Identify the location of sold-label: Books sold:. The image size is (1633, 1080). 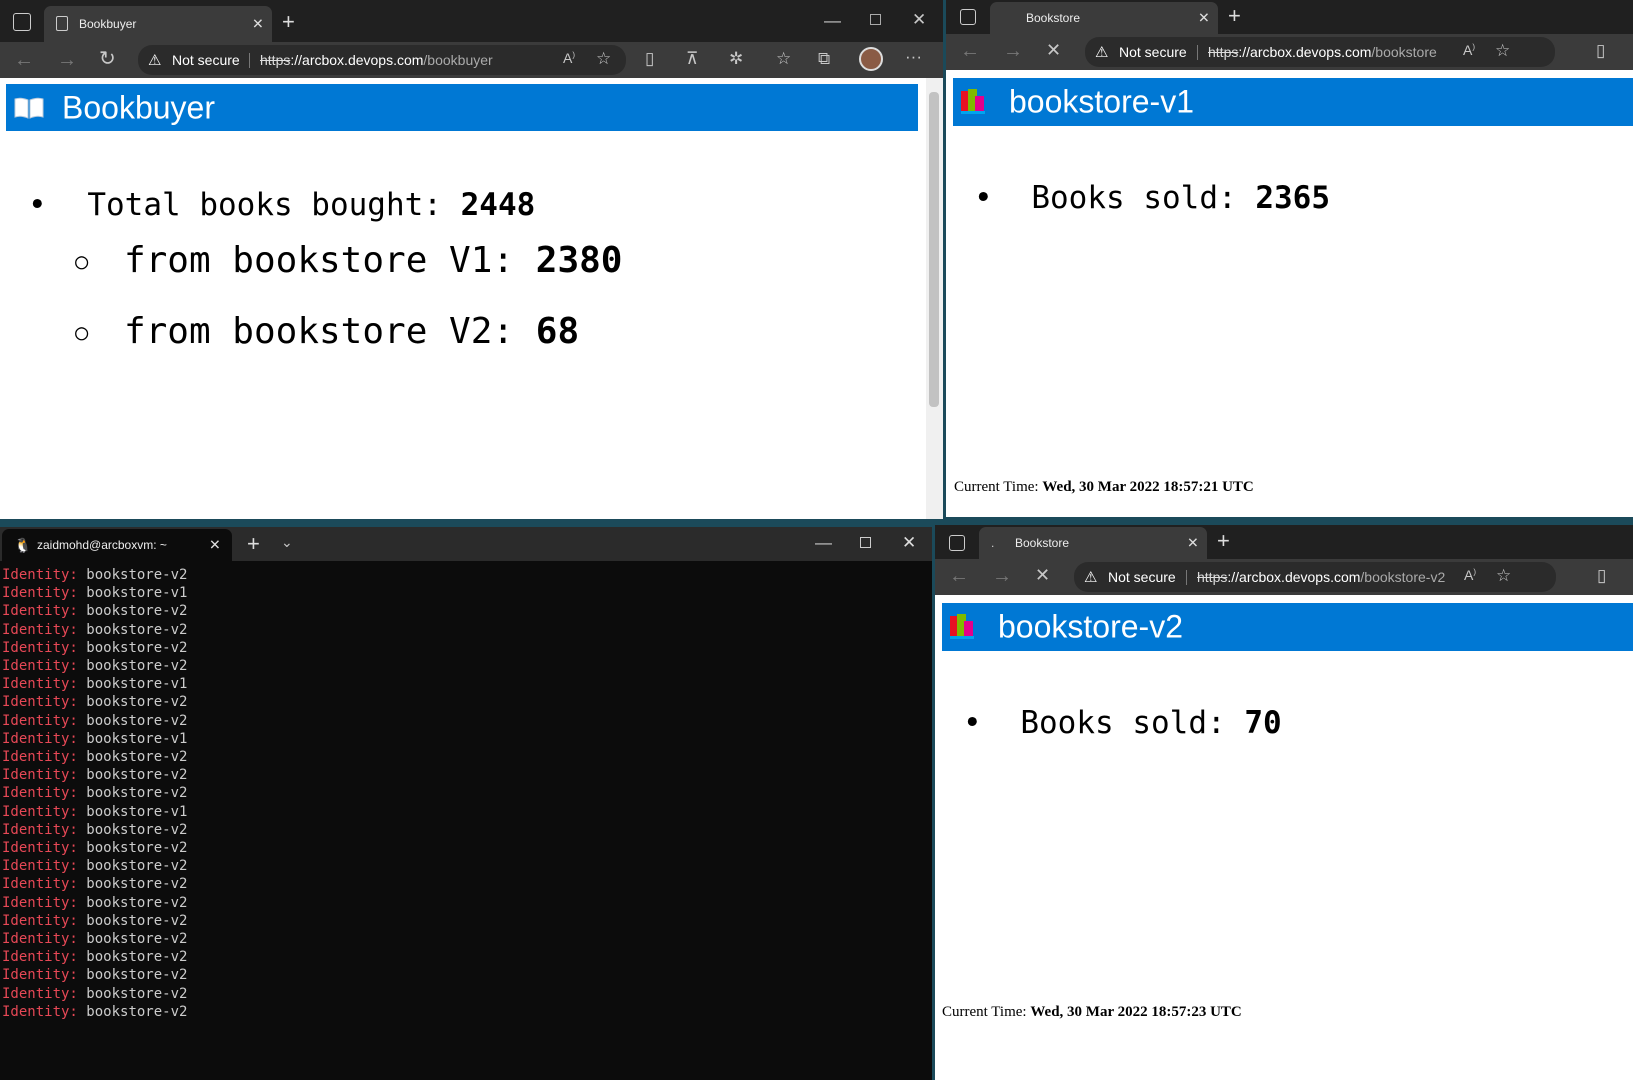
(1134, 198).